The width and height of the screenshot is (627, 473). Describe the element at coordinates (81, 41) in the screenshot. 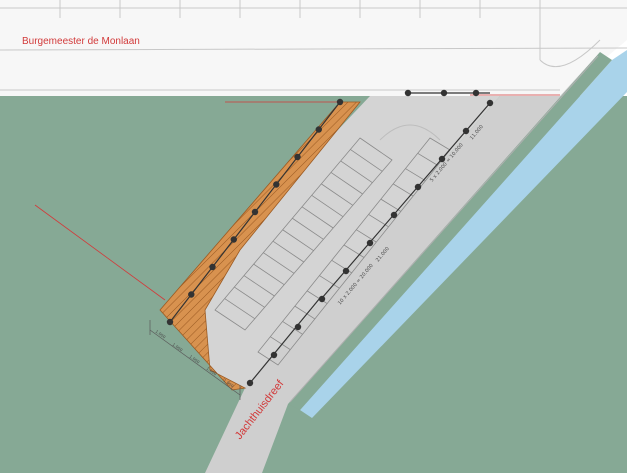

I see `street-label-north: Burgemeester de Monlaan` at that location.